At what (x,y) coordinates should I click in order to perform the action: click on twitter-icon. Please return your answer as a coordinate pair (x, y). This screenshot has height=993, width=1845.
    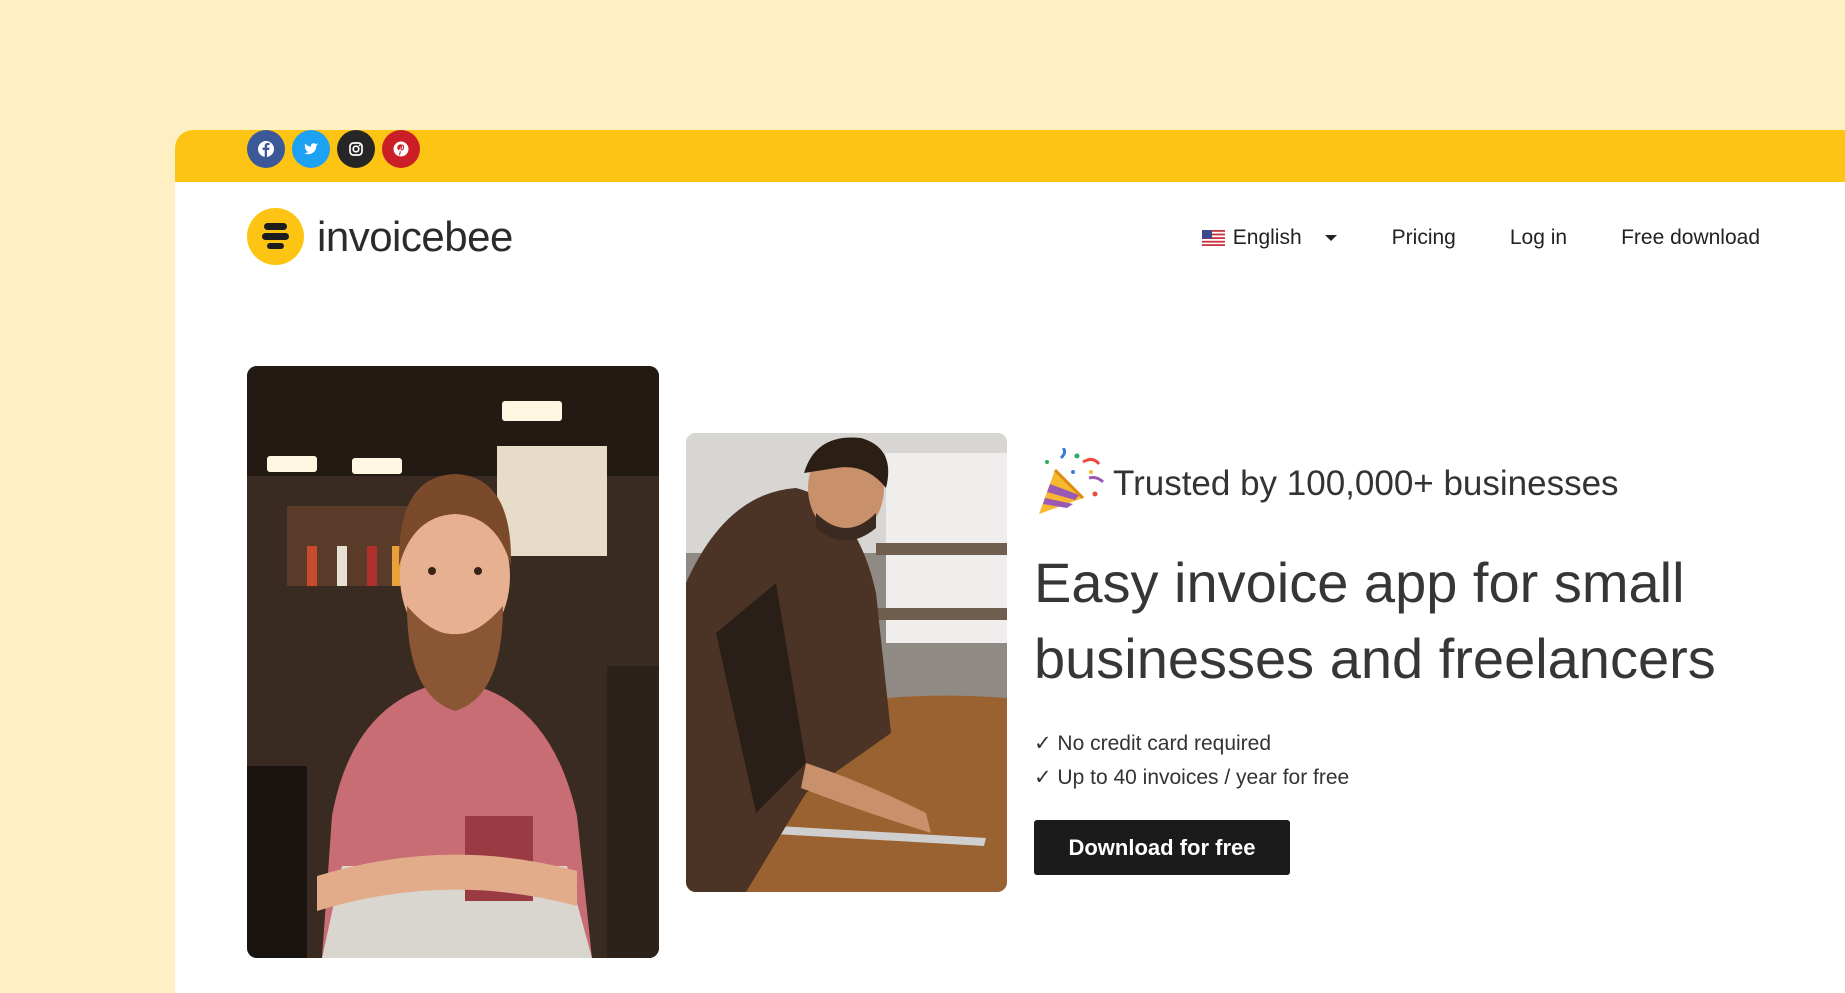
    Looking at the image, I should click on (311, 149).